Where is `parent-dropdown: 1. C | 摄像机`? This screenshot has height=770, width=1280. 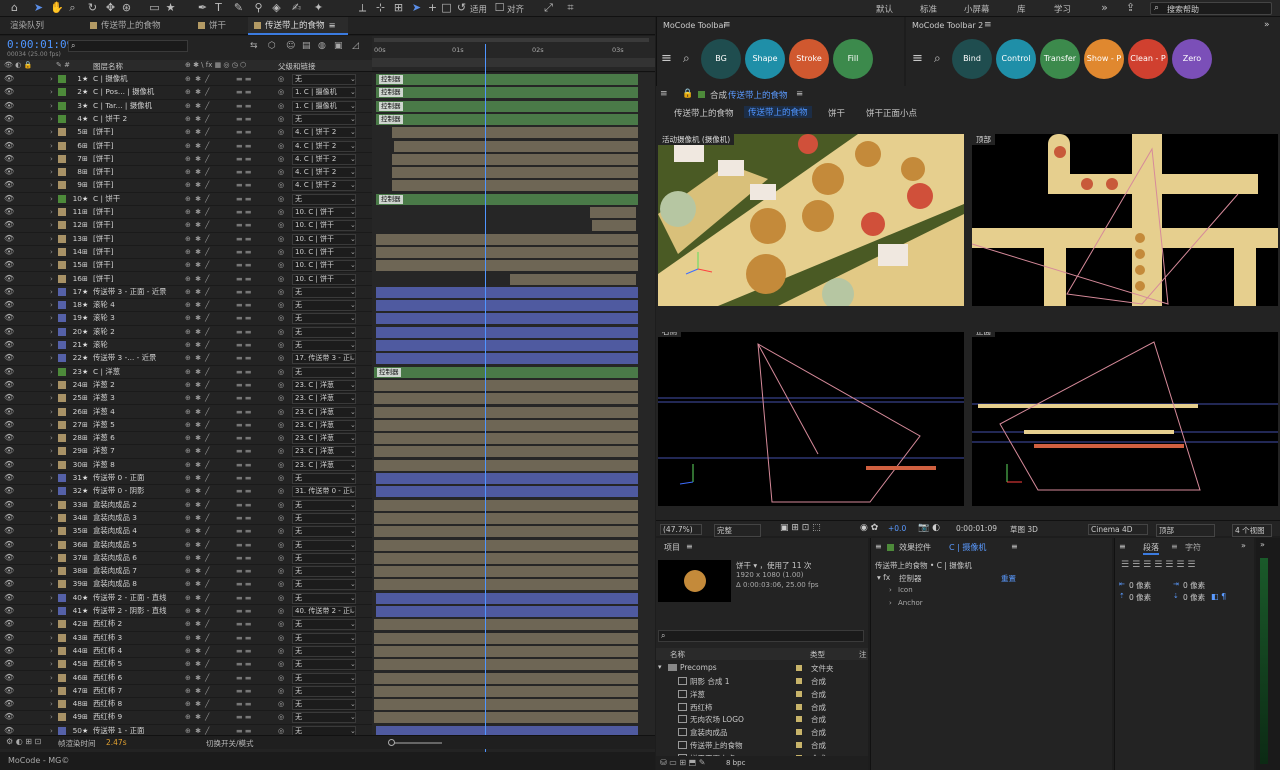
parent-dropdown: 1. C | 摄像机 is located at coordinates (324, 106).